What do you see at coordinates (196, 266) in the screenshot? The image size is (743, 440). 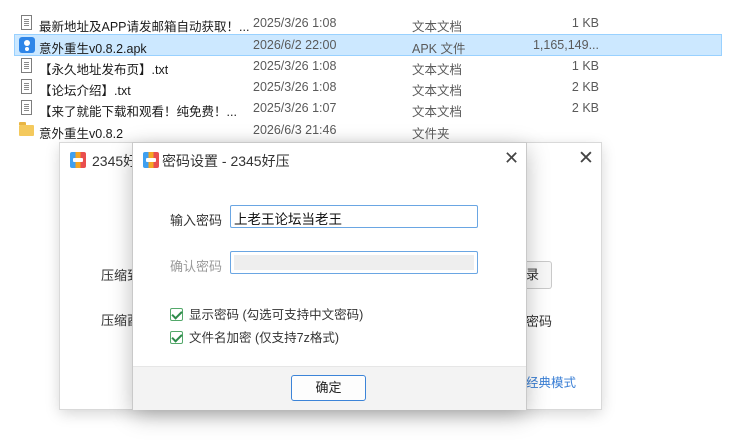 I see `confirm-password-label: 确认密码` at bounding box center [196, 266].